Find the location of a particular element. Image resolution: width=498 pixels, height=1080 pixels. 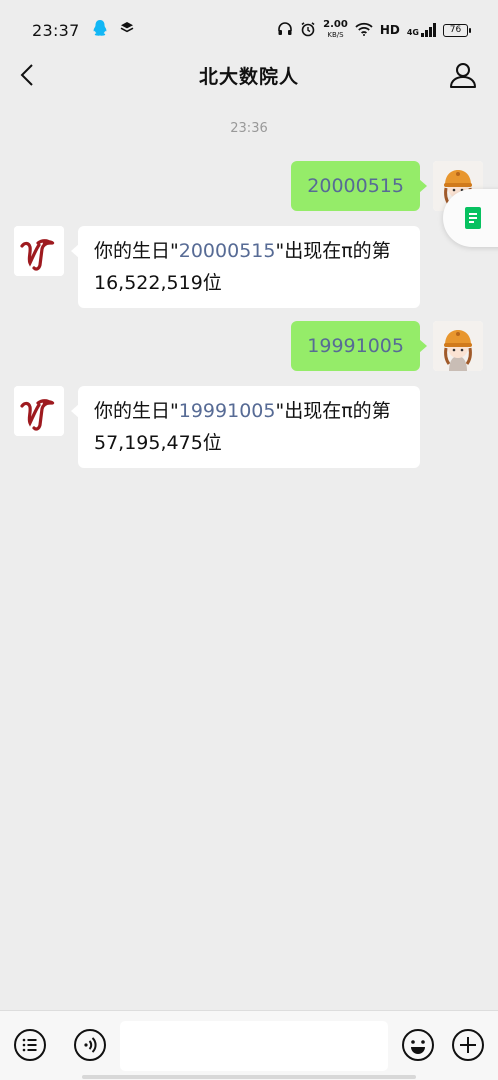

headphones-icon is located at coordinates (285, 30).